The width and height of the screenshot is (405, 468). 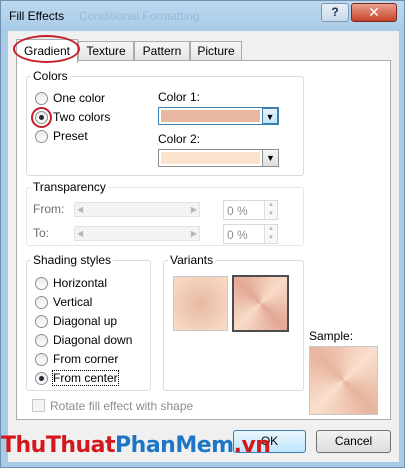 What do you see at coordinates (250, 234) in the screenshot?
I see `to-spinner: 0 % ▲ ▼` at bounding box center [250, 234].